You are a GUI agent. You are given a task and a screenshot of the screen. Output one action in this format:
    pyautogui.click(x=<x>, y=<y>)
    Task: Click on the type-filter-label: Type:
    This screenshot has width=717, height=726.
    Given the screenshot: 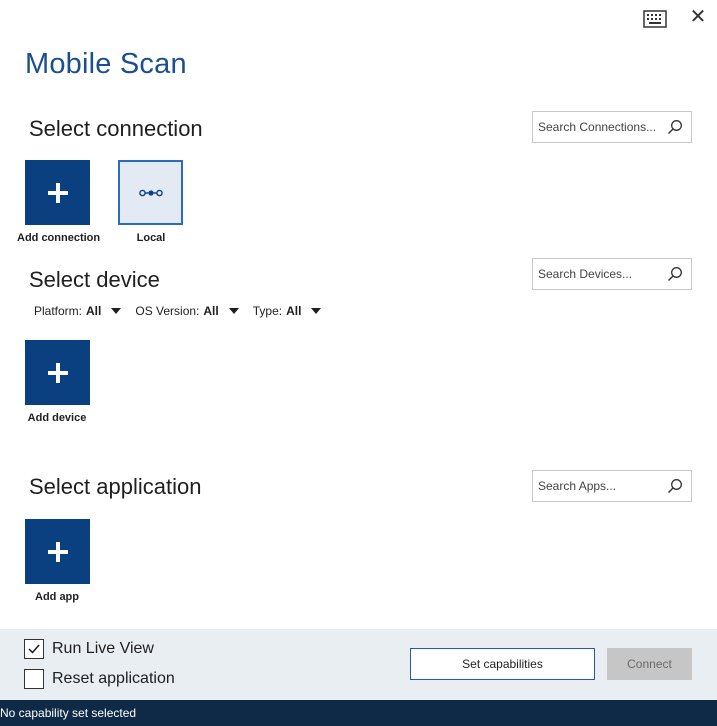 What is the action you would take?
    pyautogui.click(x=267, y=311)
    